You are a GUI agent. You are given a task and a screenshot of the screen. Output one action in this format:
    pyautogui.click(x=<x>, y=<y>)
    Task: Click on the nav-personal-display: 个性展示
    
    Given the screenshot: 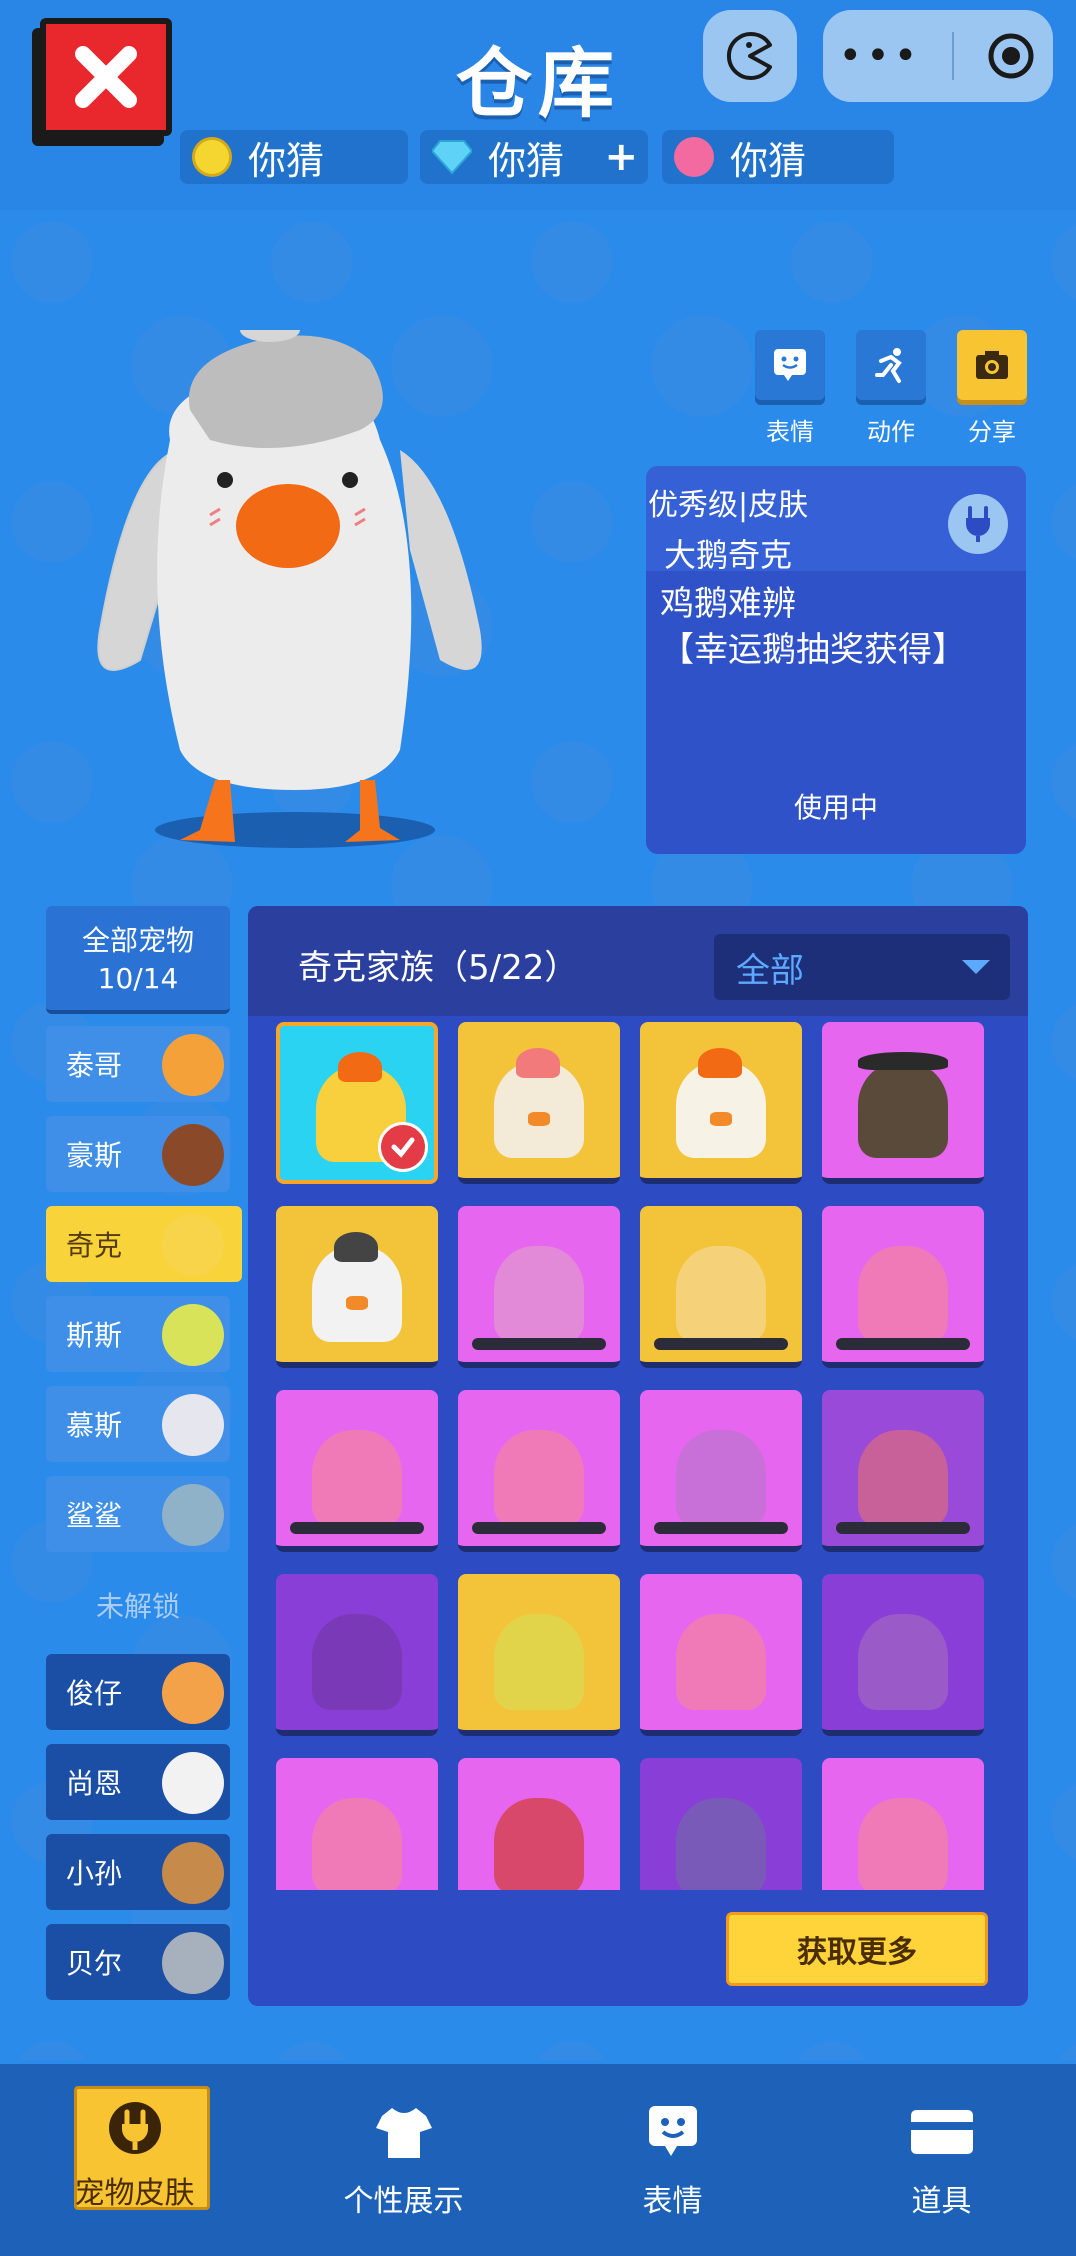 What is the action you would take?
    pyautogui.click(x=403, y=2160)
    